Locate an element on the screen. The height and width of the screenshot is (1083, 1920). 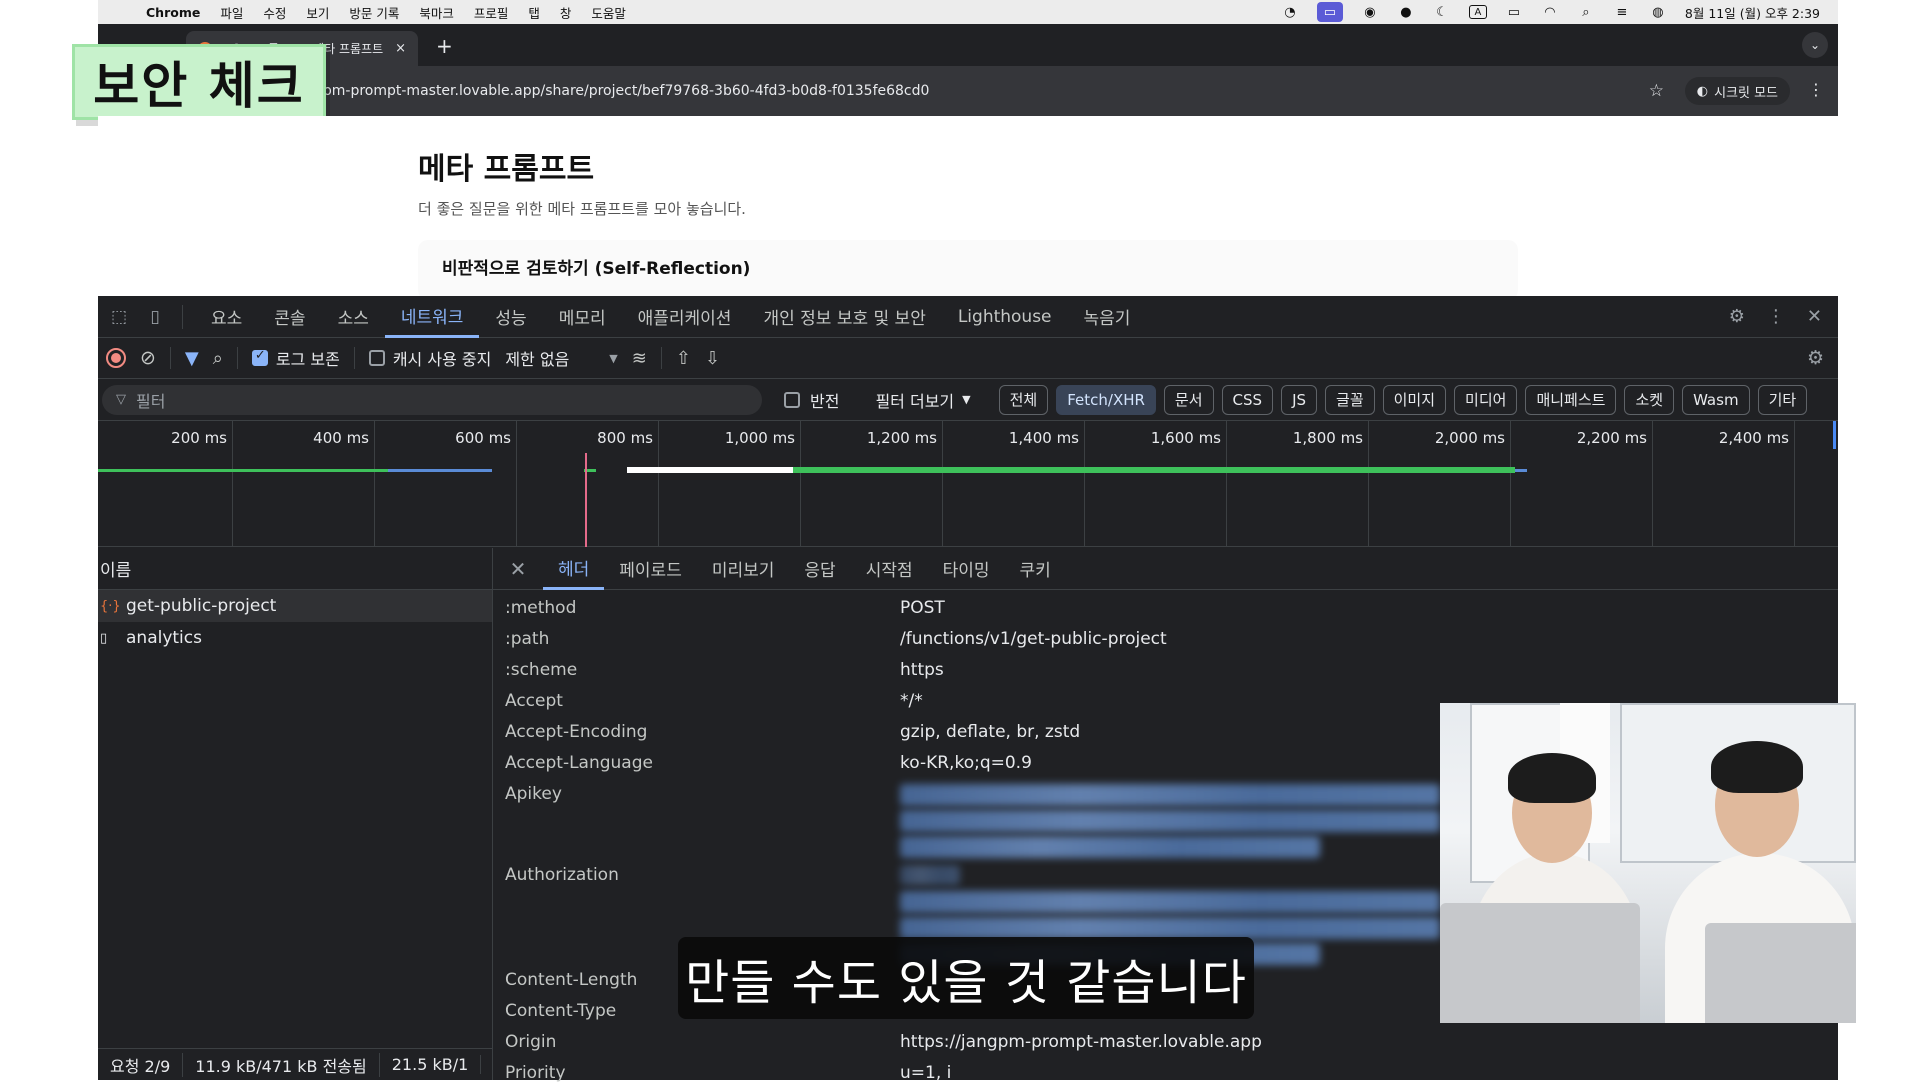
app-menu-chrome: Chrome is located at coordinates (173, 12).